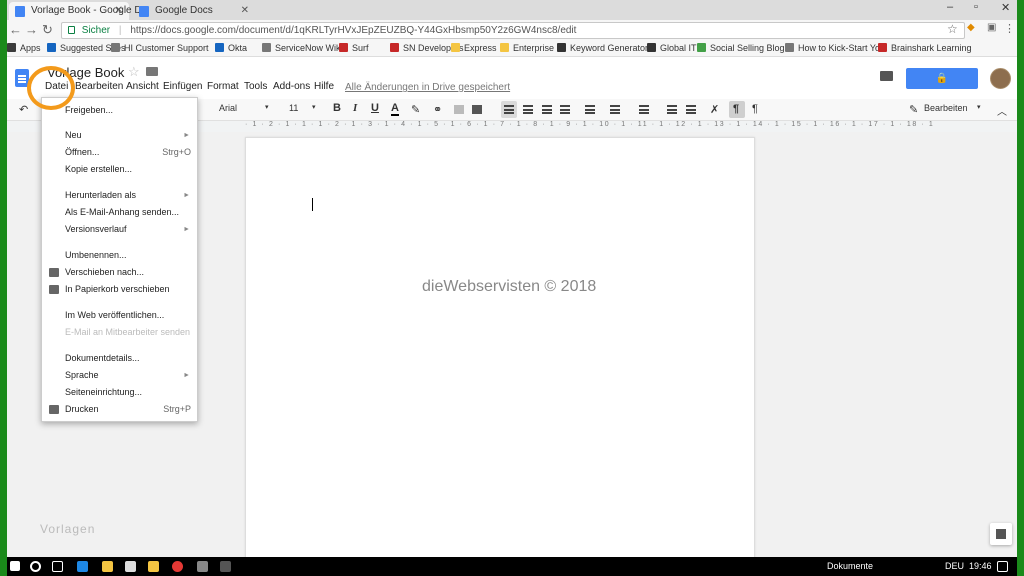  I want to click on bookmark-star-icon: ☆, so click(952, 29).